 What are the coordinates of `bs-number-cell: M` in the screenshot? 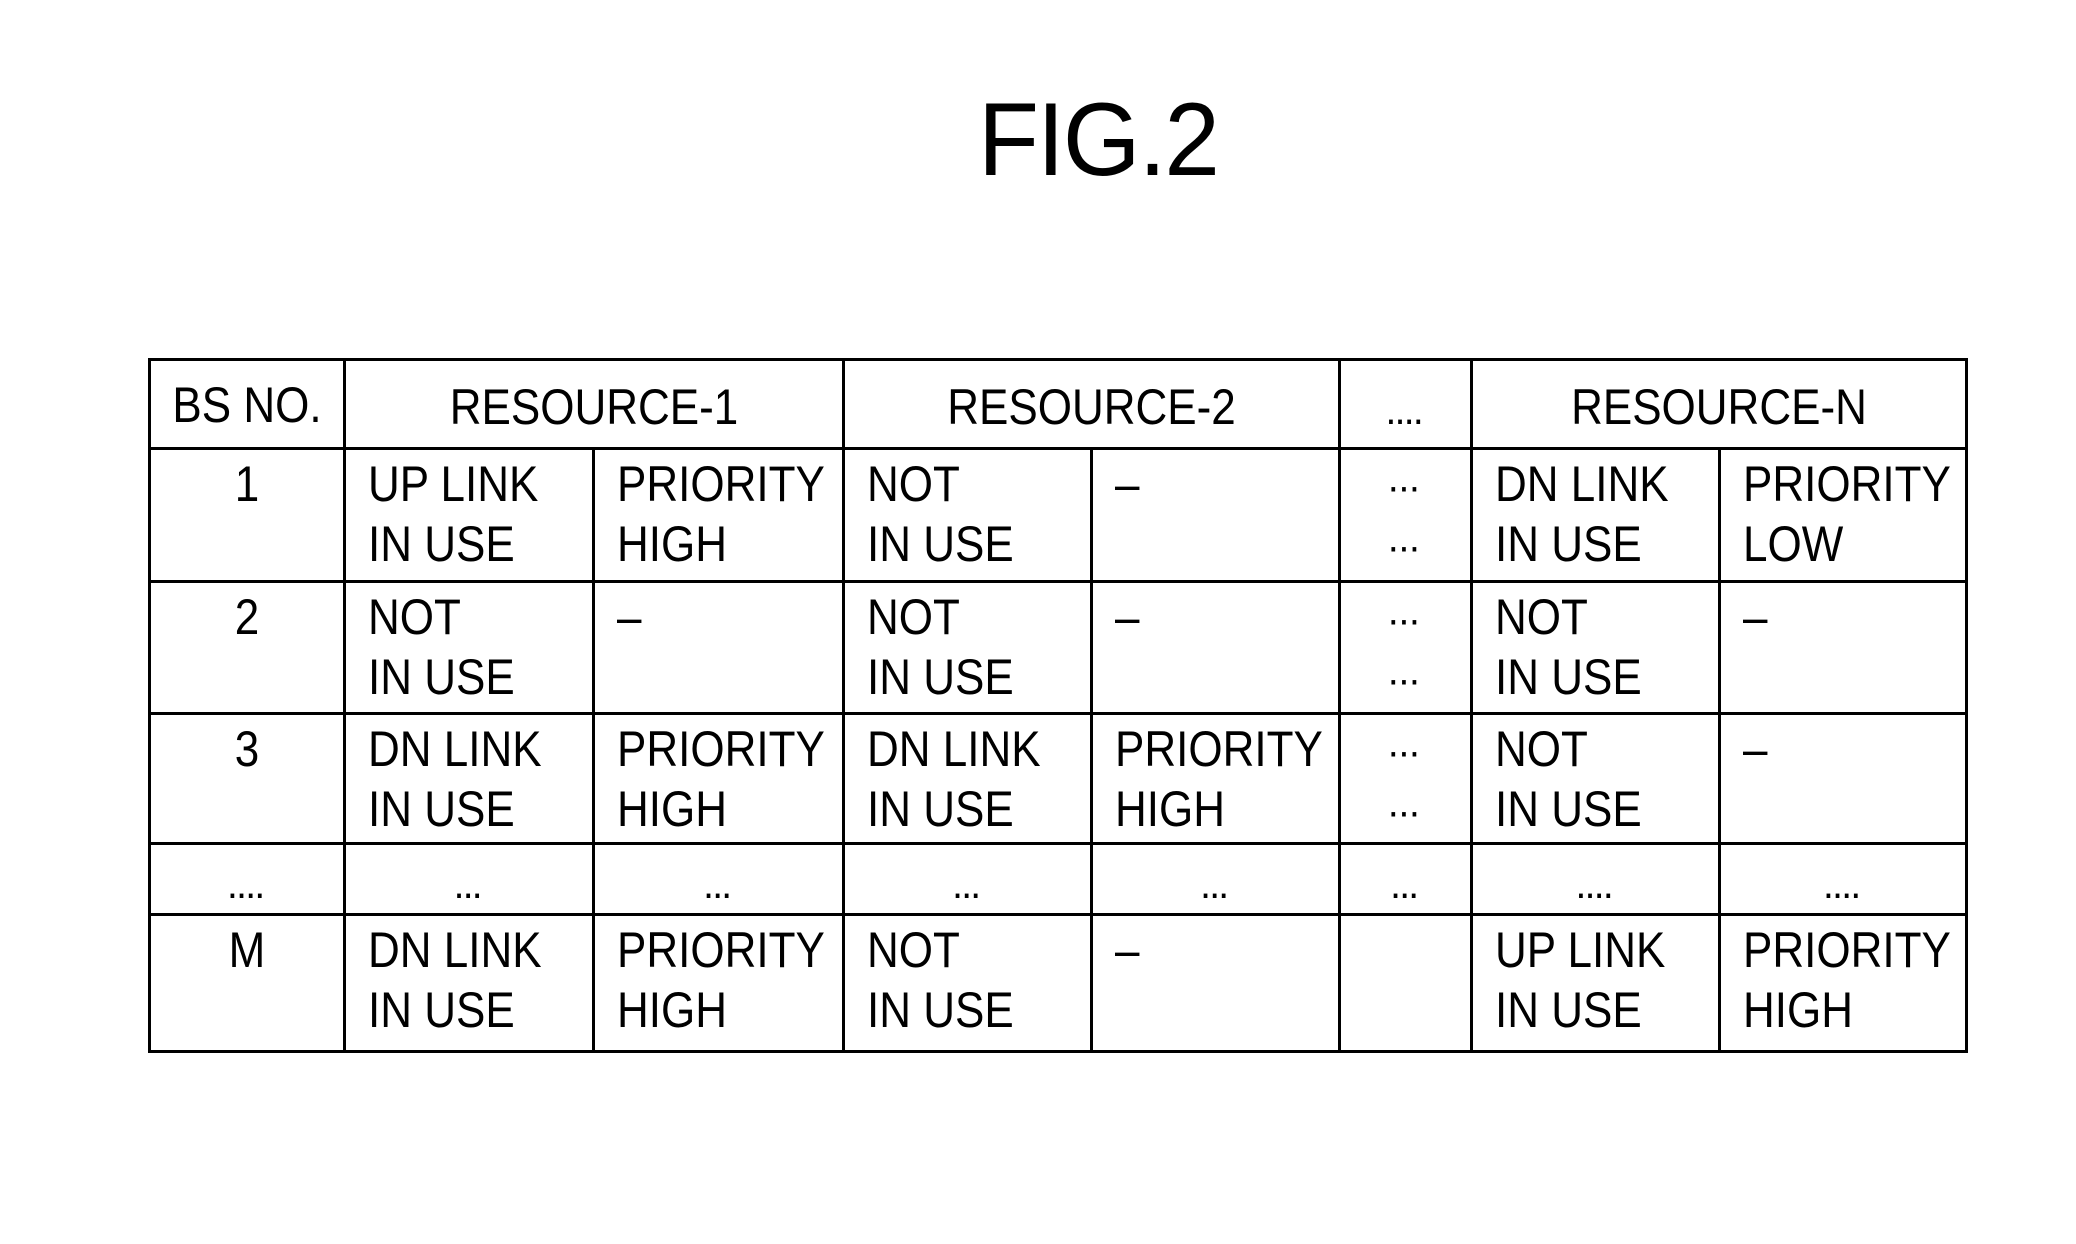 It's located at (247, 983).